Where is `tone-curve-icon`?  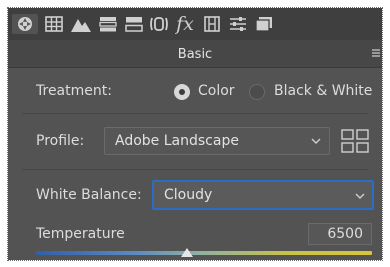 tone-curve-icon is located at coordinates (54, 24).